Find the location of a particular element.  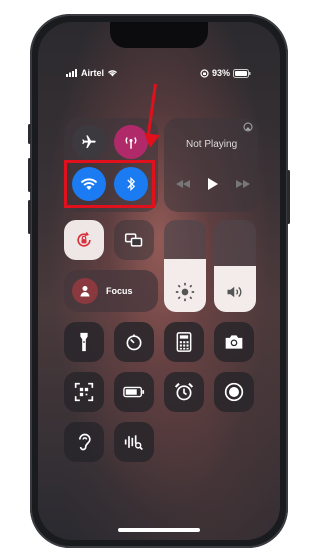

battery-mode-icon is located at coordinates (134, 392).